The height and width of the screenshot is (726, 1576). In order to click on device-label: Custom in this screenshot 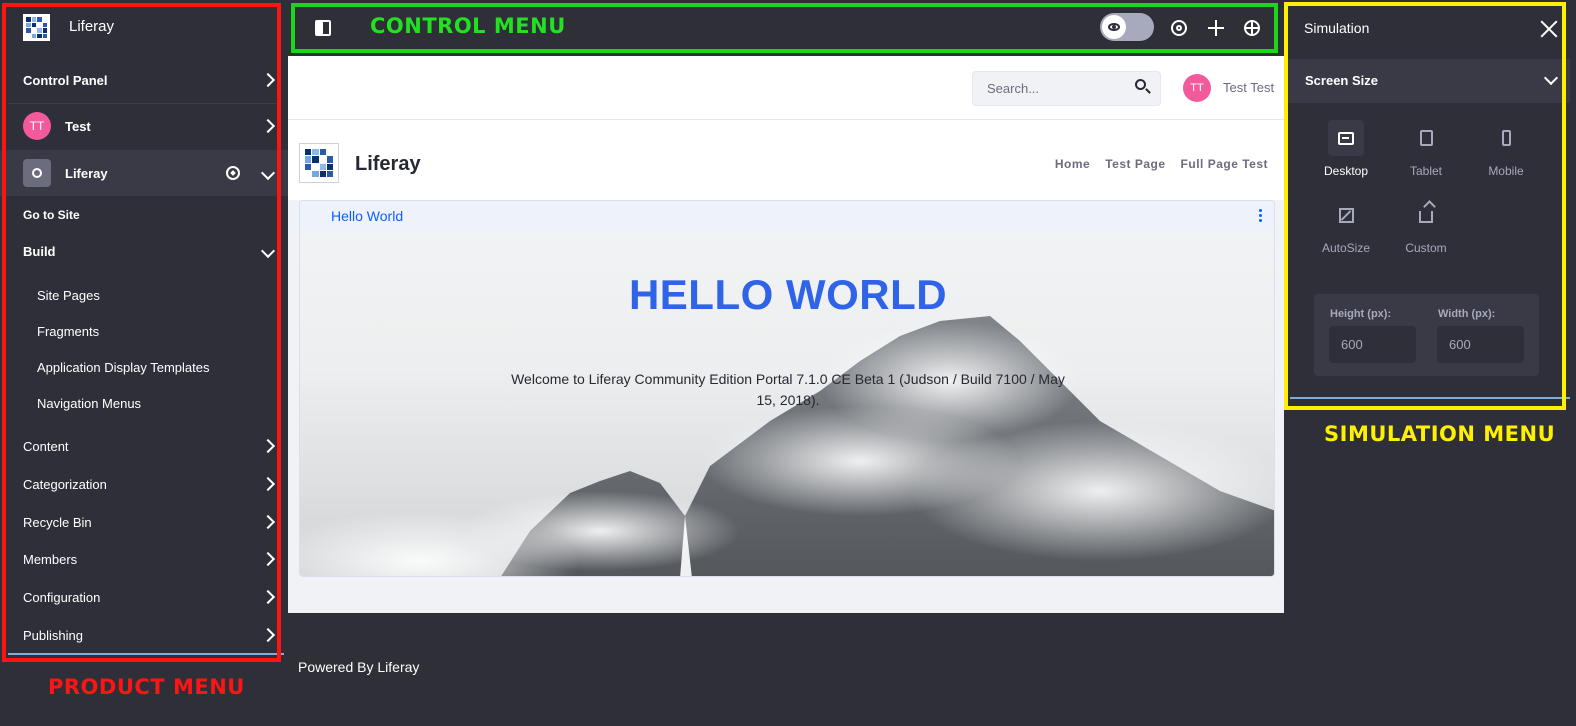, I will do `click(1426, 248)`.